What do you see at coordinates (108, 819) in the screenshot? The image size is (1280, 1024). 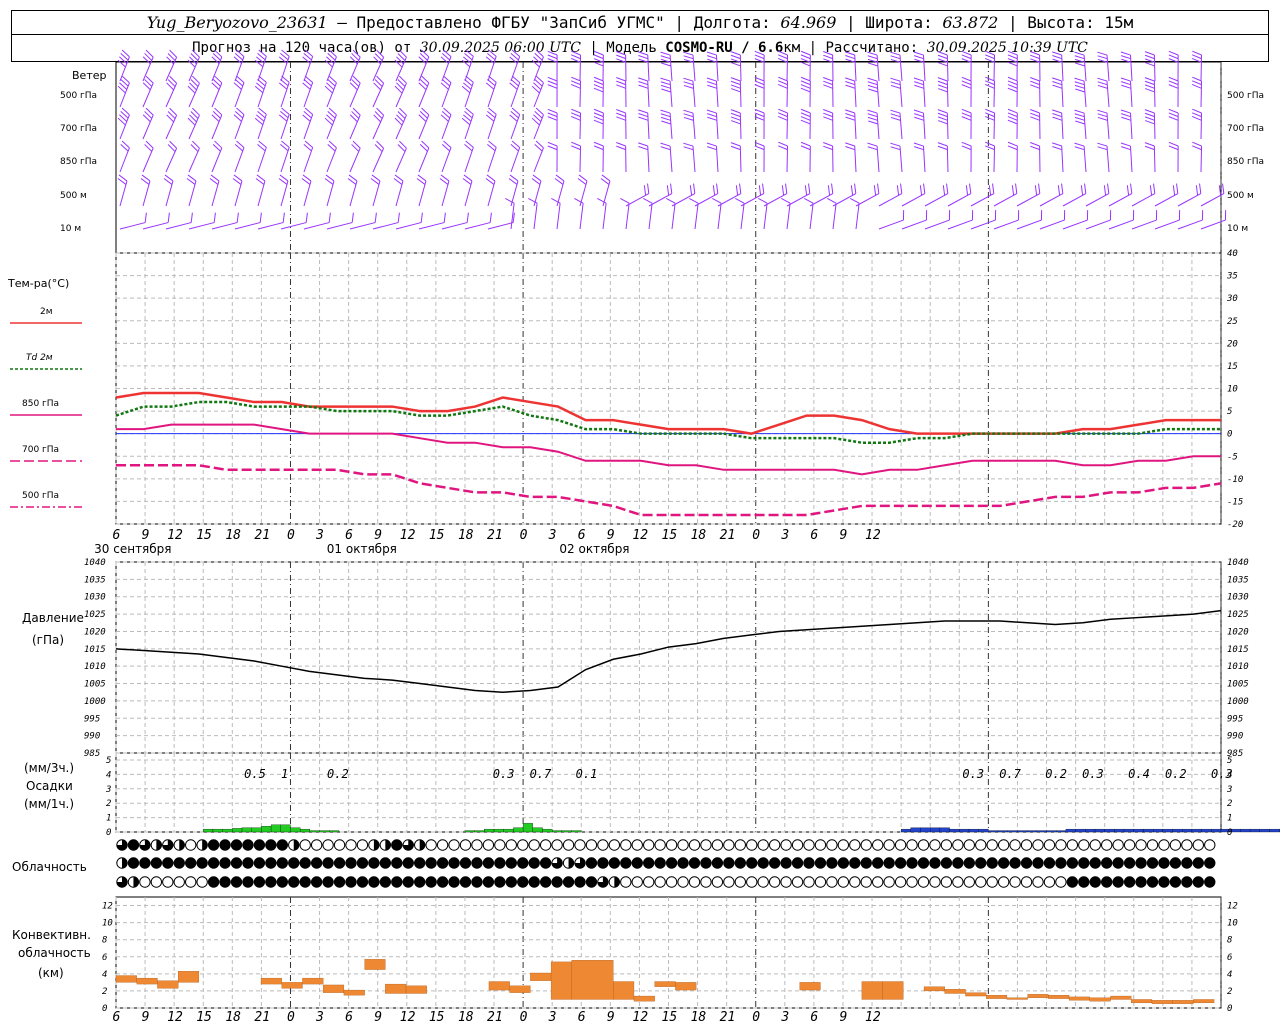 I see `y-tick-left: 1` at bounding box center [108, 819].